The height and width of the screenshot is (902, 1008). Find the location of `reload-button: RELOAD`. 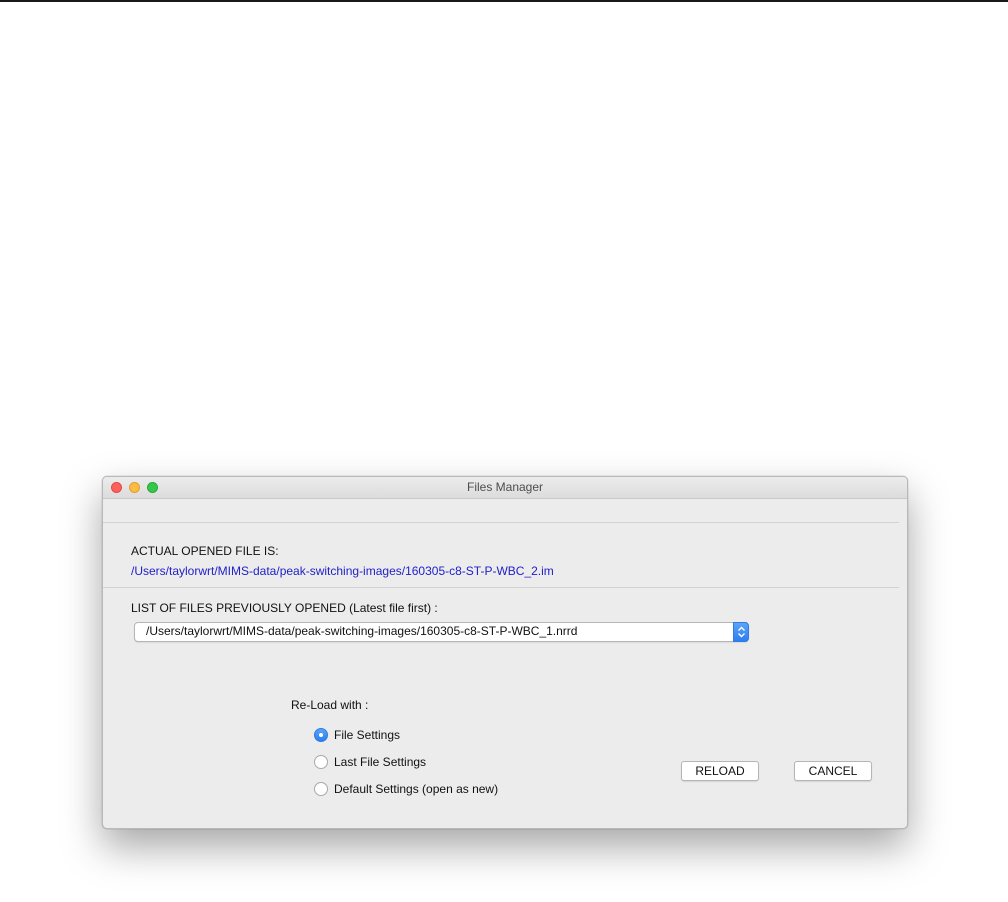

reload-button: RELOAD is located at coordinates (720, 771).